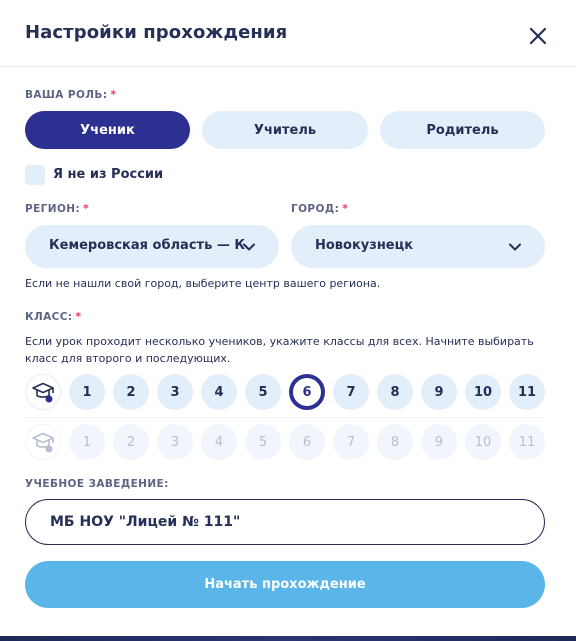  What do you see at coordinates (307, 392) in the screenshot?
I see `grade-6-button: 6` at bounding box center [307, 392].